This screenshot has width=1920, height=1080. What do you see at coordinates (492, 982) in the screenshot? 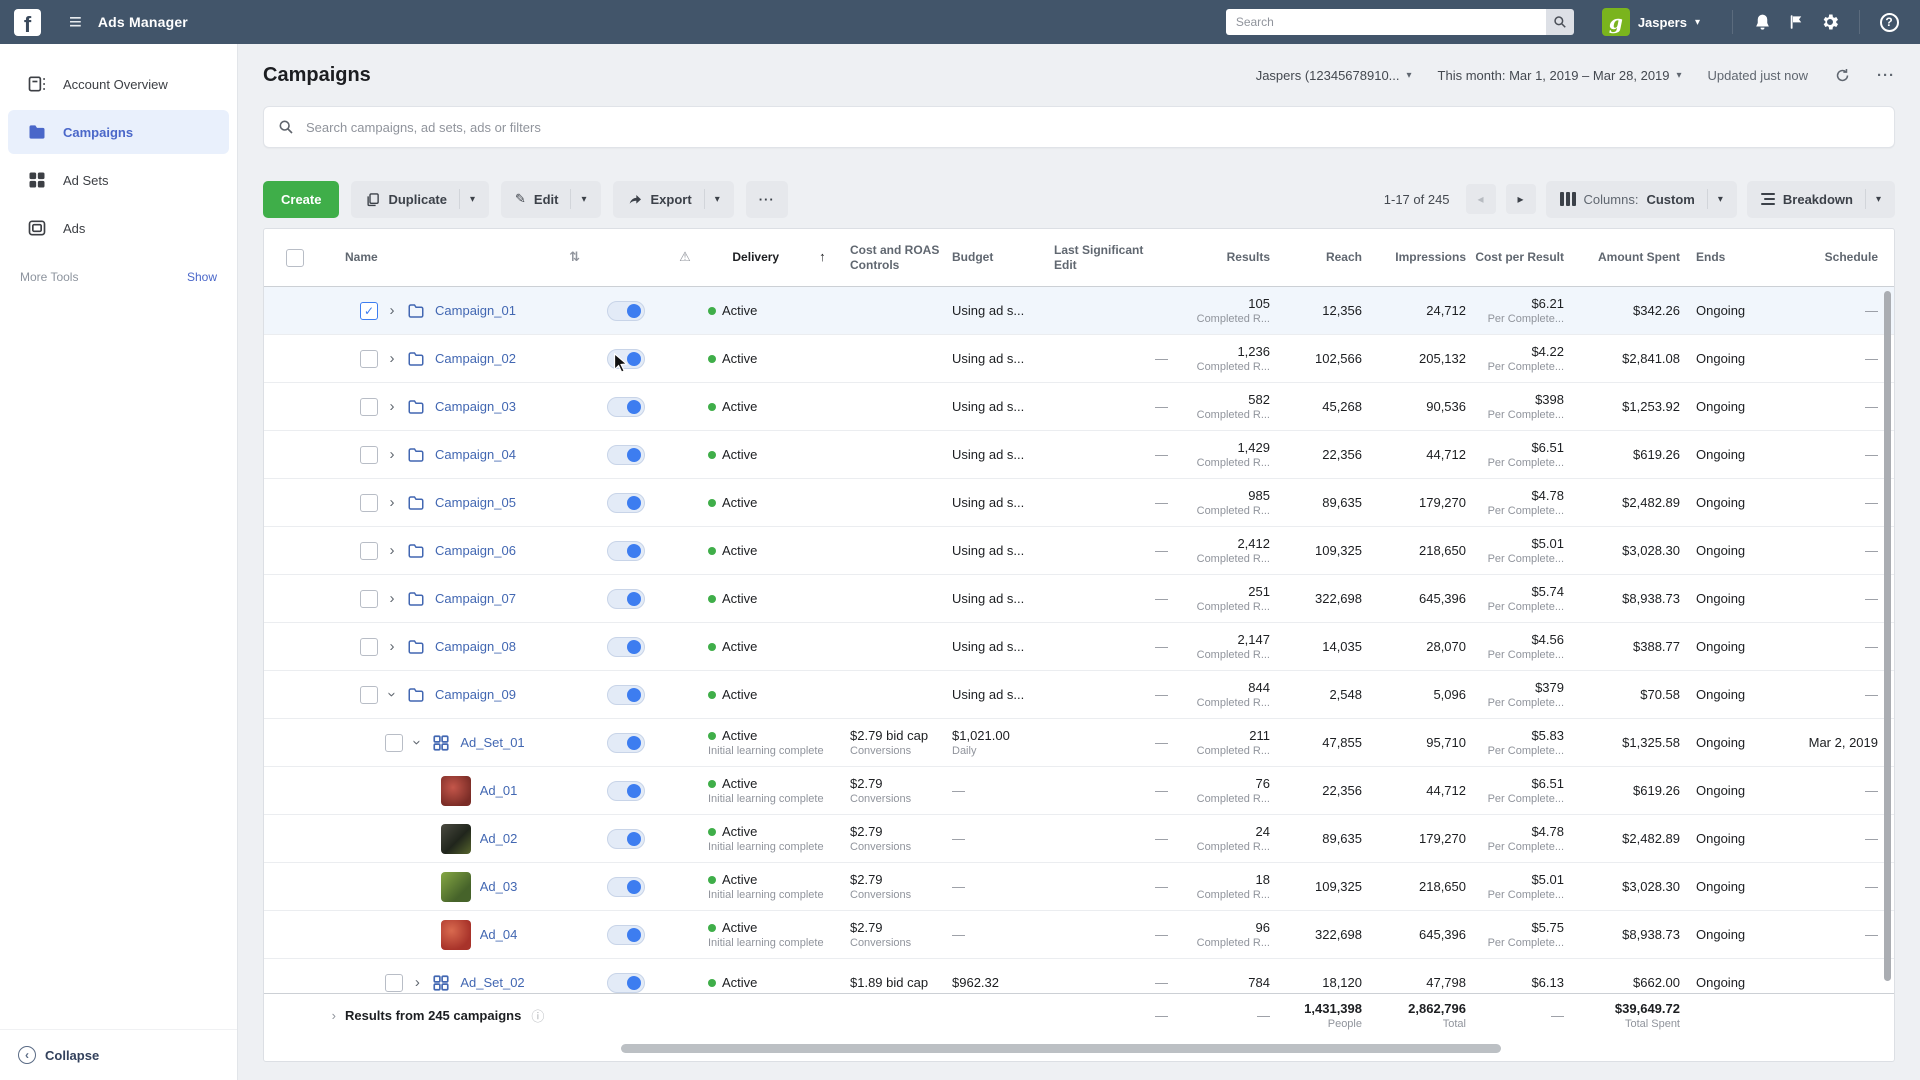
I see `row-name-link: Ad_Set_02` at bounding box center [492, 982].